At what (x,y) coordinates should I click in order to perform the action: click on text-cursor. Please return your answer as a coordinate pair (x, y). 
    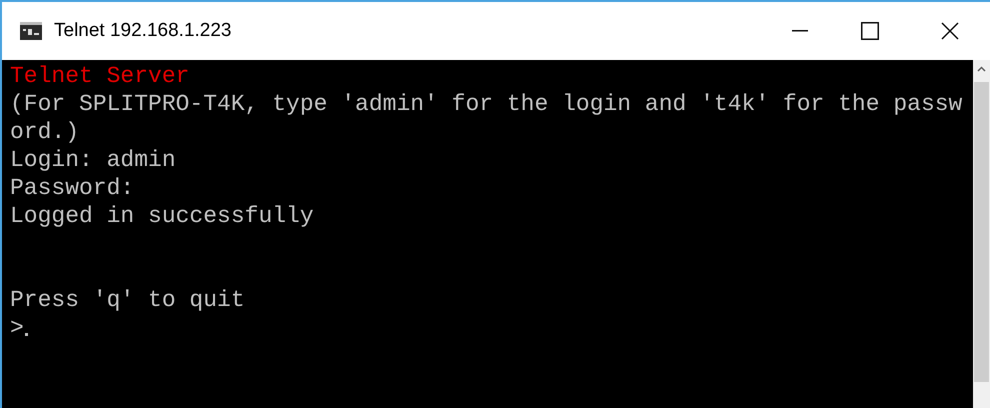
    Looking at the image, I should click on (26, 334).